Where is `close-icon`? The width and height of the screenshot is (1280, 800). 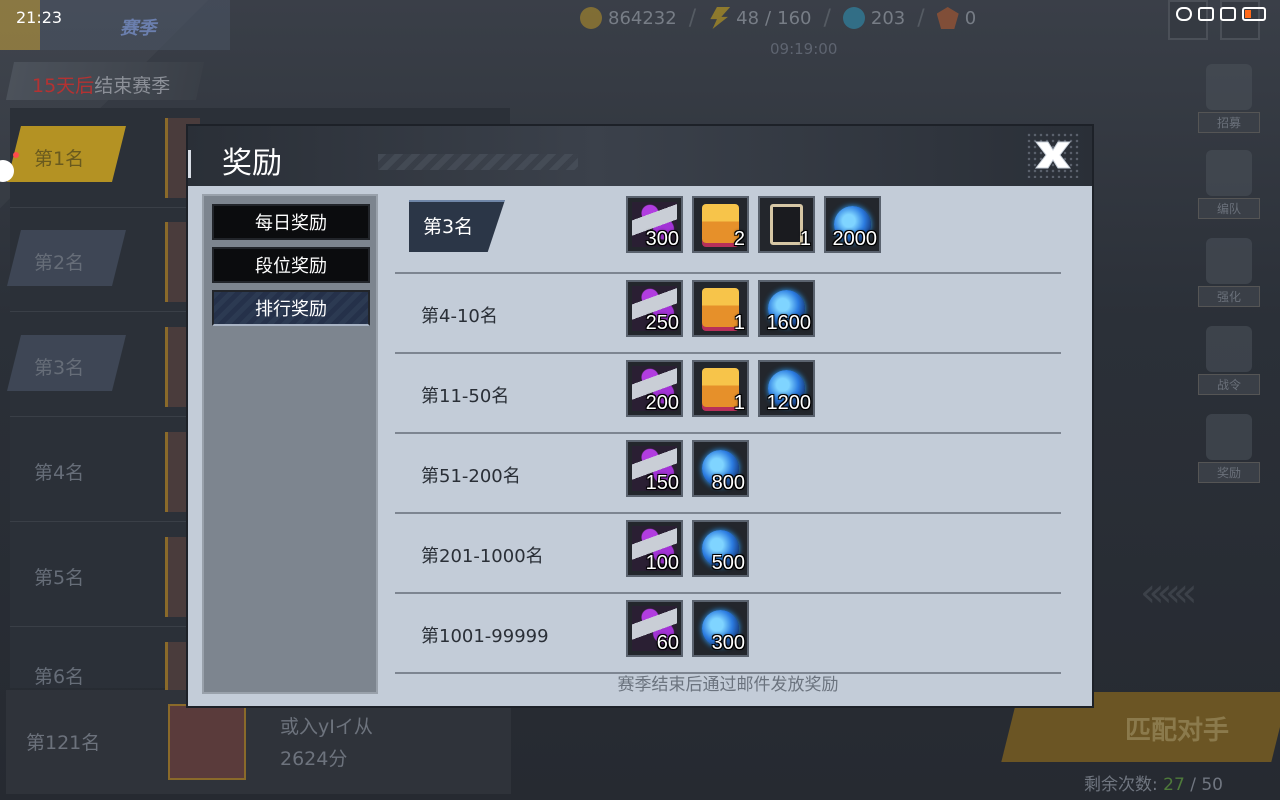
close-icon is located at coordinates (1053, 155).